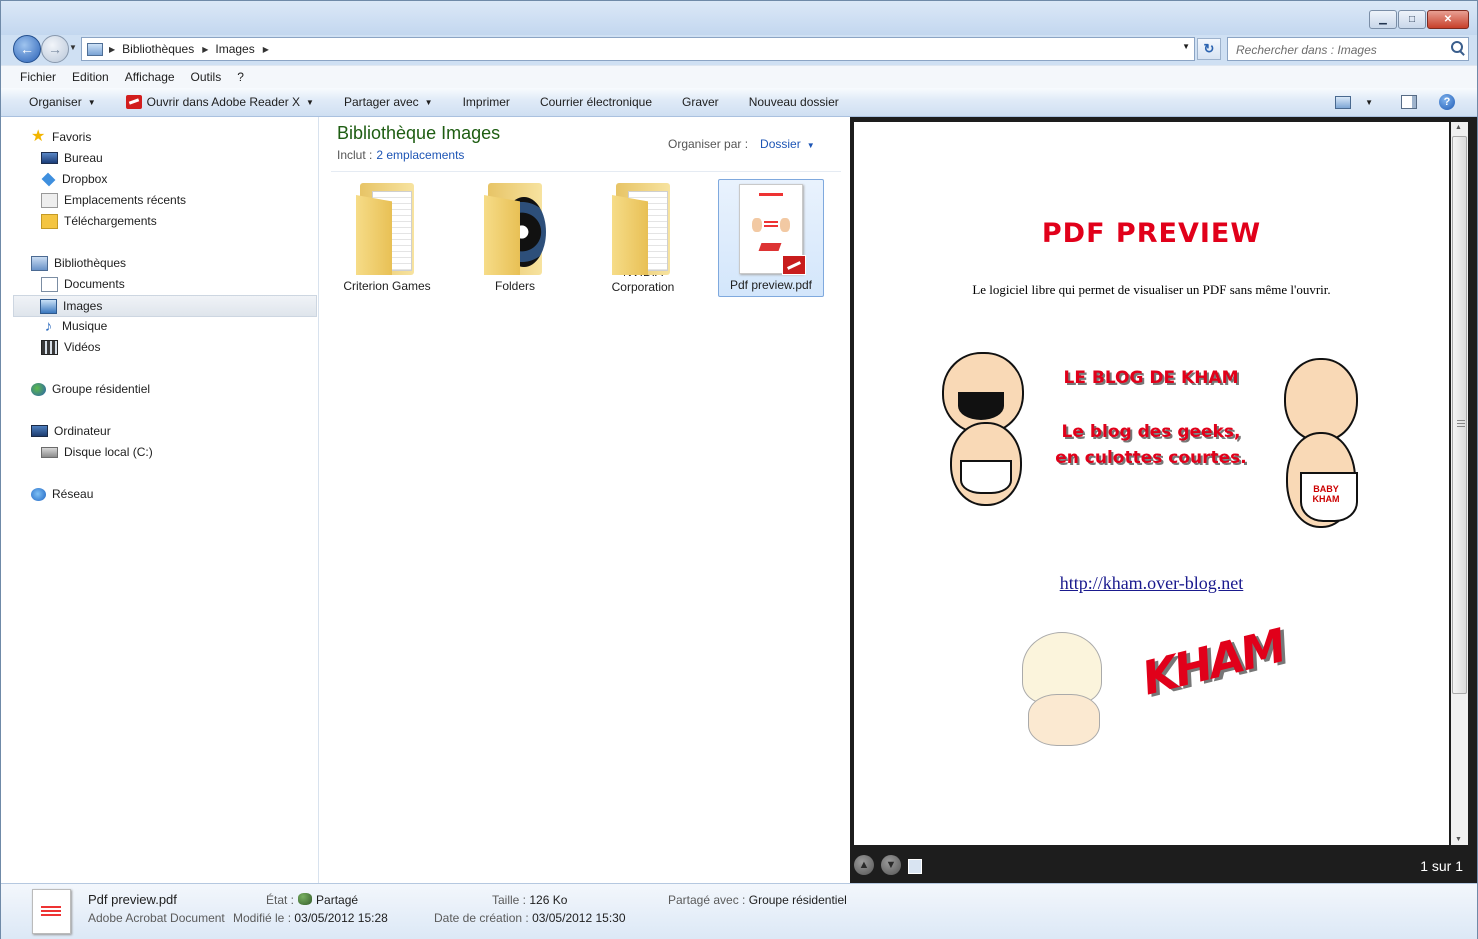 The height and width of the screenshot is (939, 1478). Describe the element at coordinates (223, 102) in the screenshot. I see `open-with-label: Ouvrir dans Adobe Reader X` at that location.